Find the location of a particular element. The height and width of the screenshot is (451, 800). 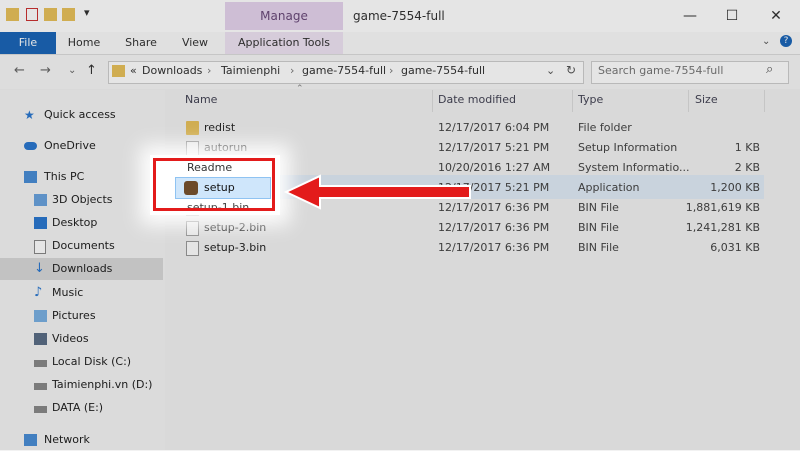

nav-videos: Videos is located at coordinates (81, 339).